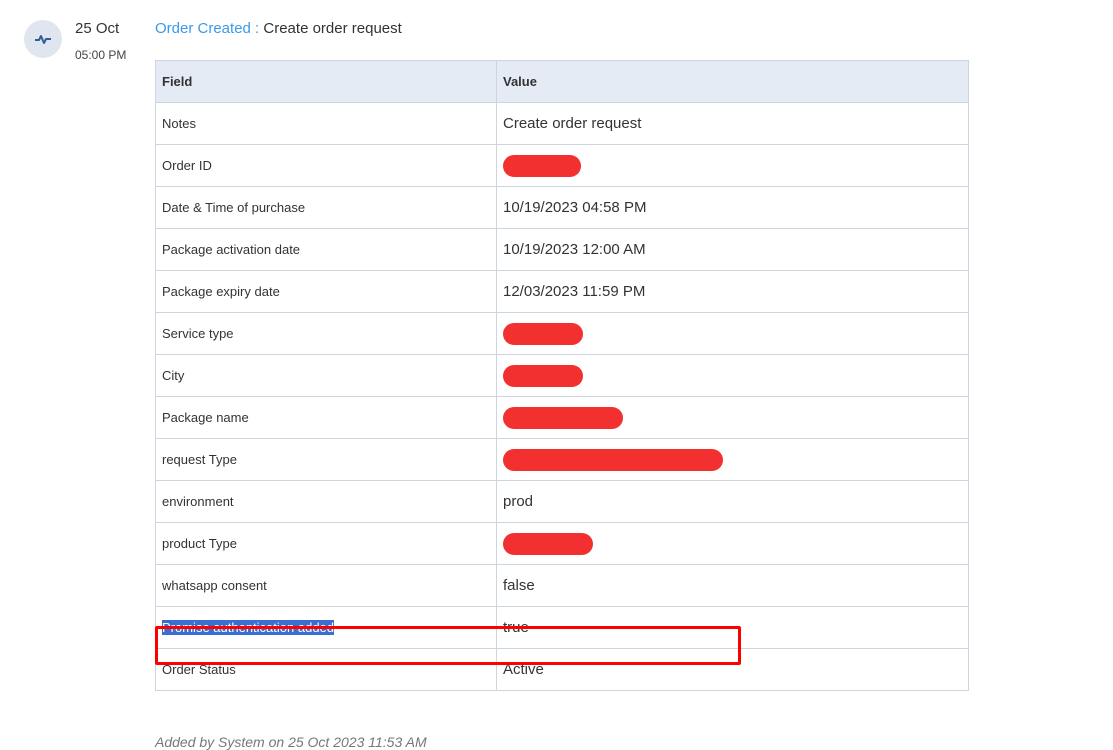 The width and height of the screenshot is (1113, 750). Describe the element at coordinates (207, 28) in the screenshot. I see `event-type: Order Created :` at that location.